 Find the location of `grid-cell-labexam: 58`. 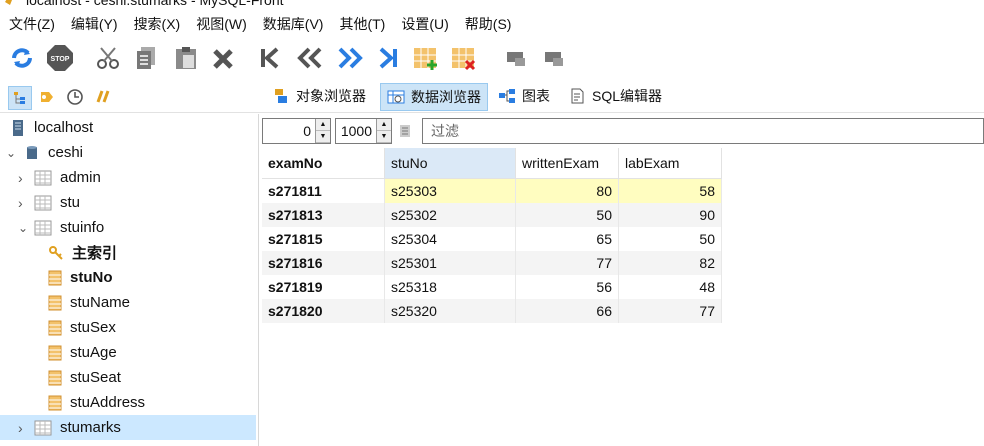

grid-cell-labexam: 58 is located at coordinates (670, 190).